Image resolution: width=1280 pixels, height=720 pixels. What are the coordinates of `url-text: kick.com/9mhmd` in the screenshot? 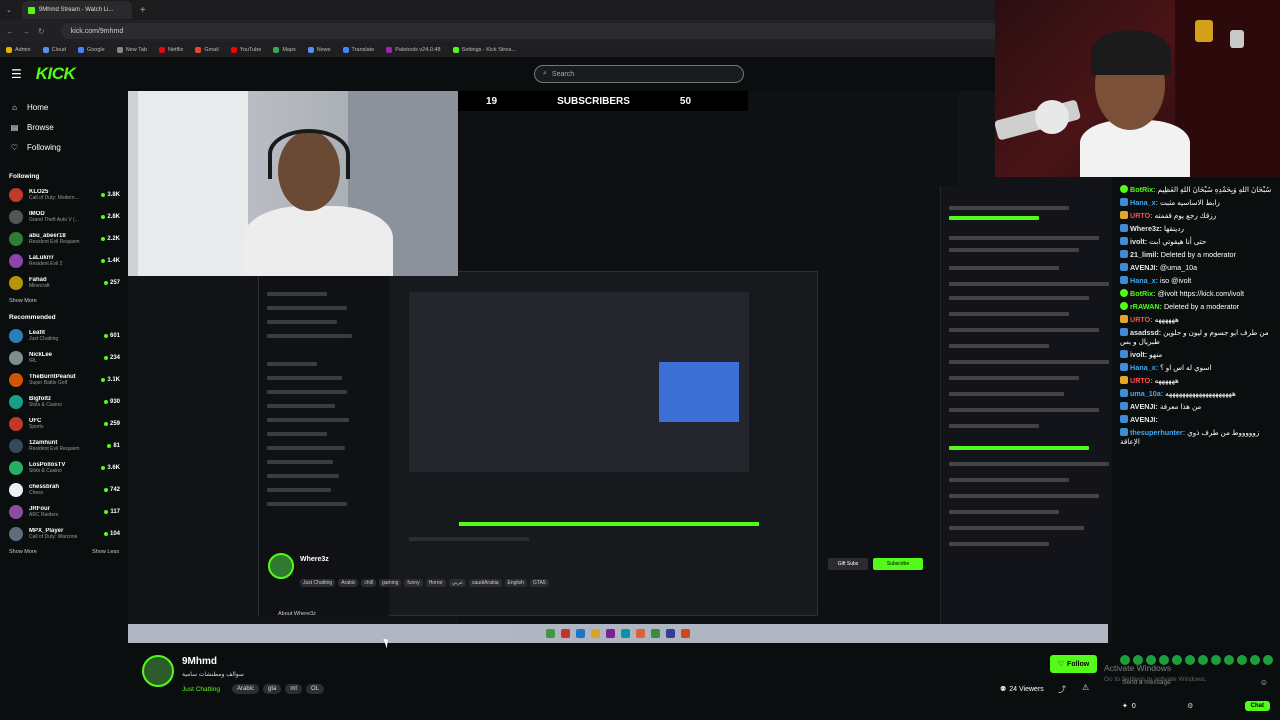 It's located at (97, 31).